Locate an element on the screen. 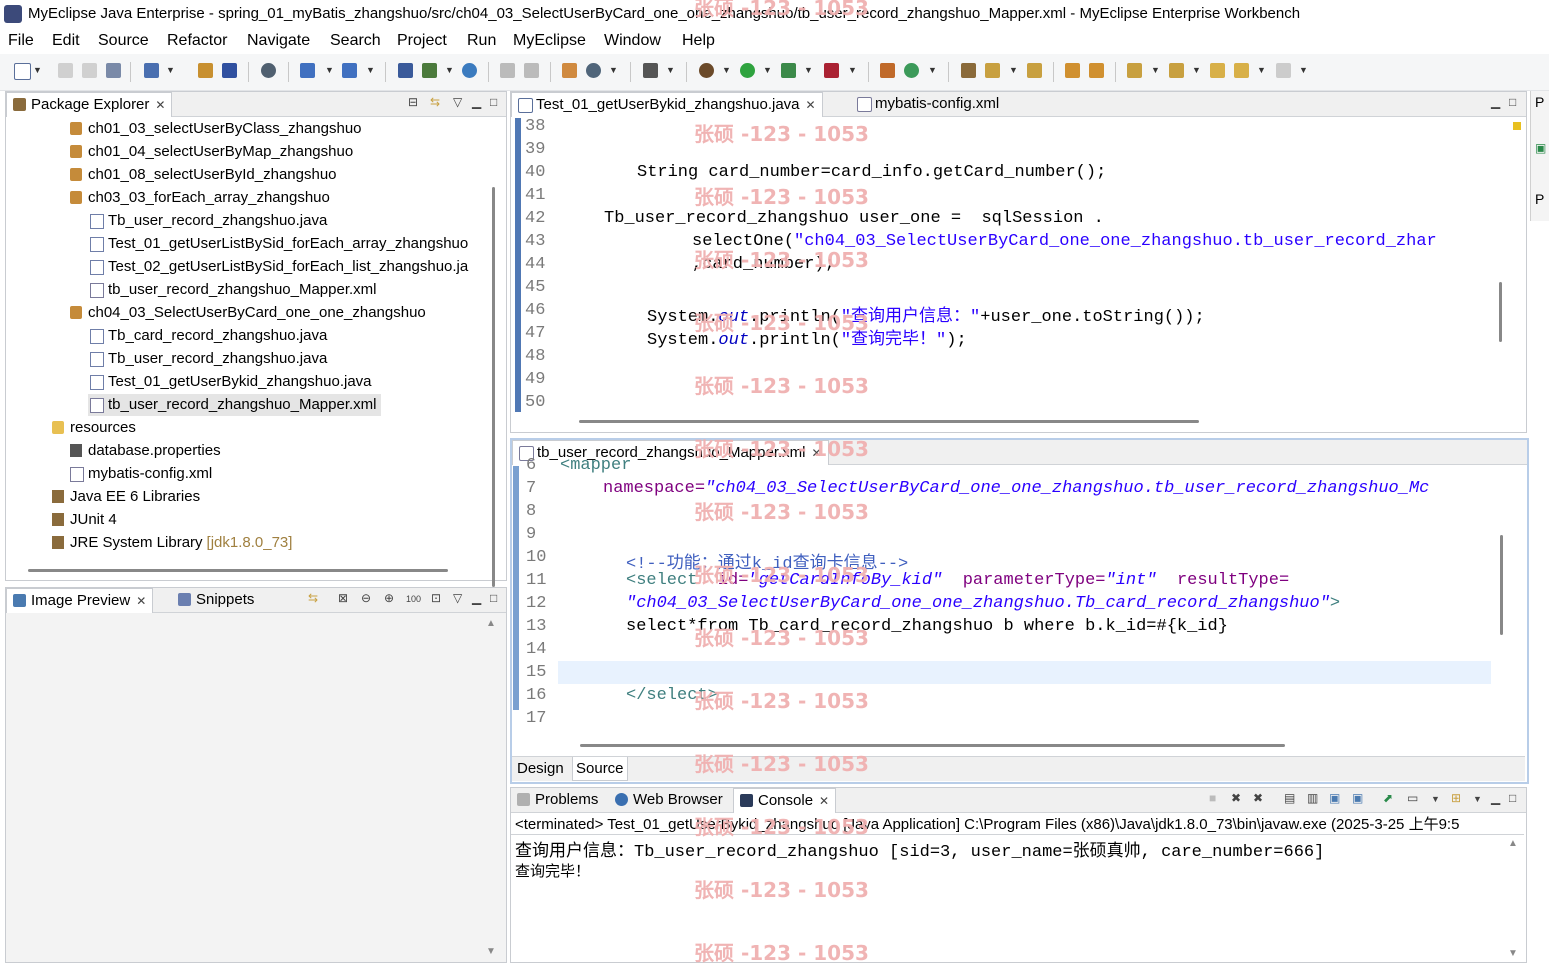 Image resolution: width=1549 pixels, height=966 pixels. tree-item: resources is located at coordinates (95, 428).